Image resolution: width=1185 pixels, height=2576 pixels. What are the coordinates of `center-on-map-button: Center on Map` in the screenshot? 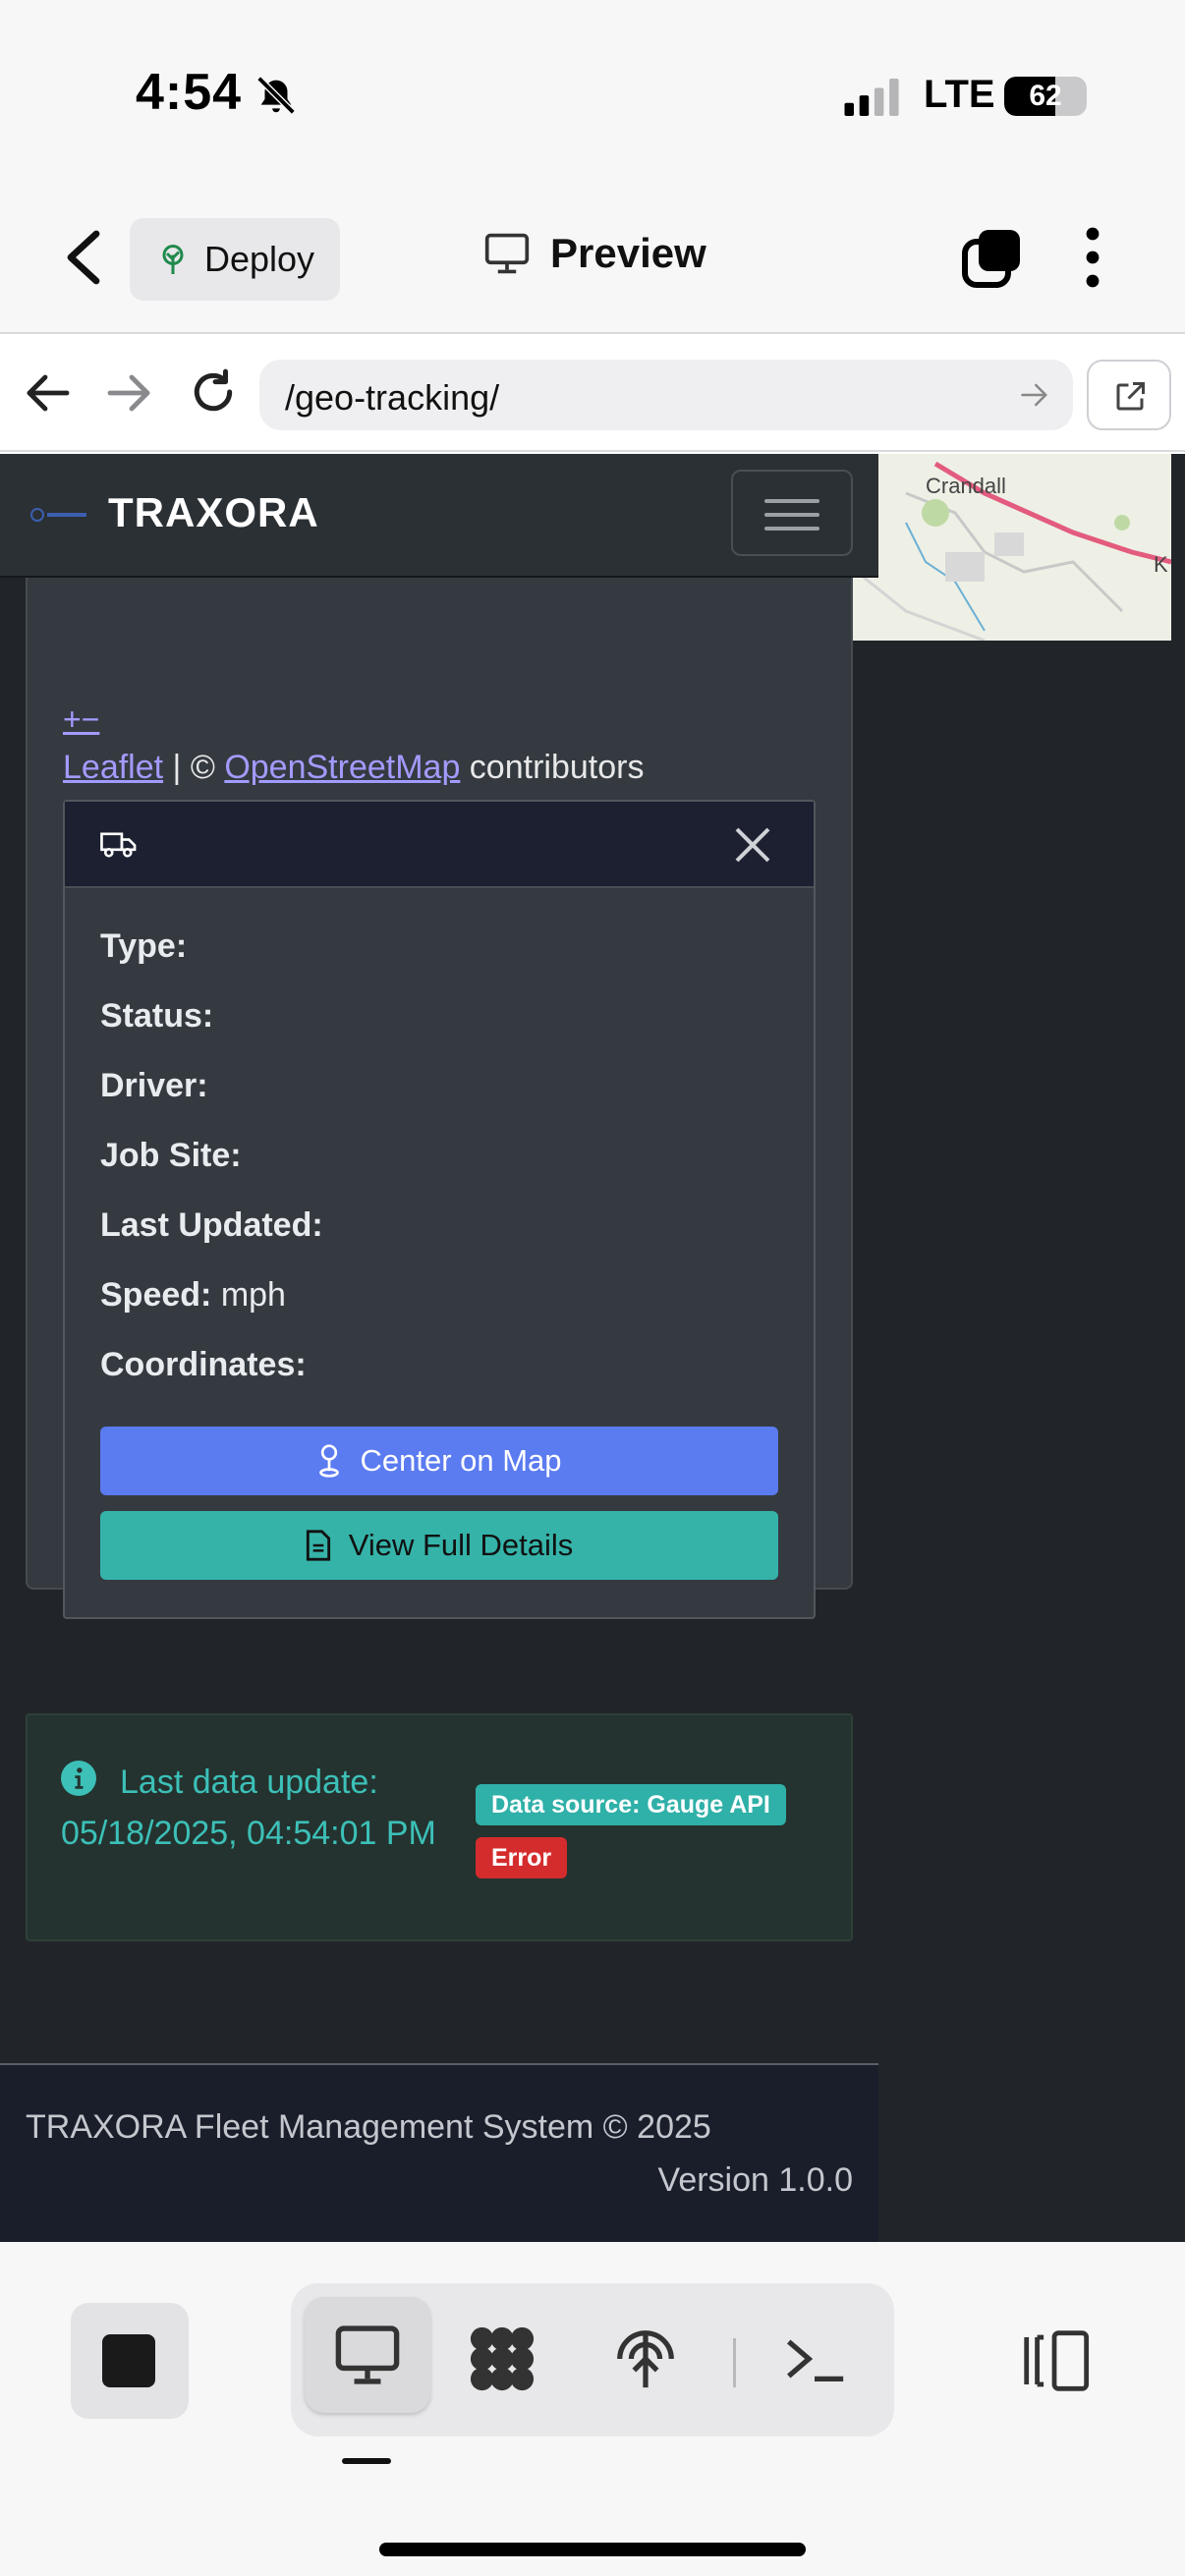 It's located at (439, 1461).